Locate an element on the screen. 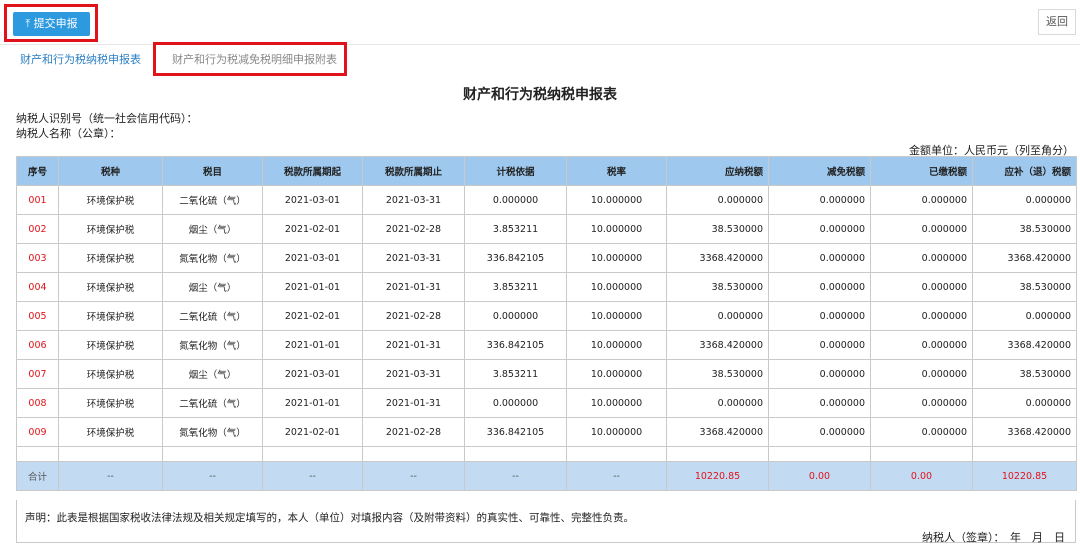  col-header: 计税依据 is located at coordinates (515, 171).